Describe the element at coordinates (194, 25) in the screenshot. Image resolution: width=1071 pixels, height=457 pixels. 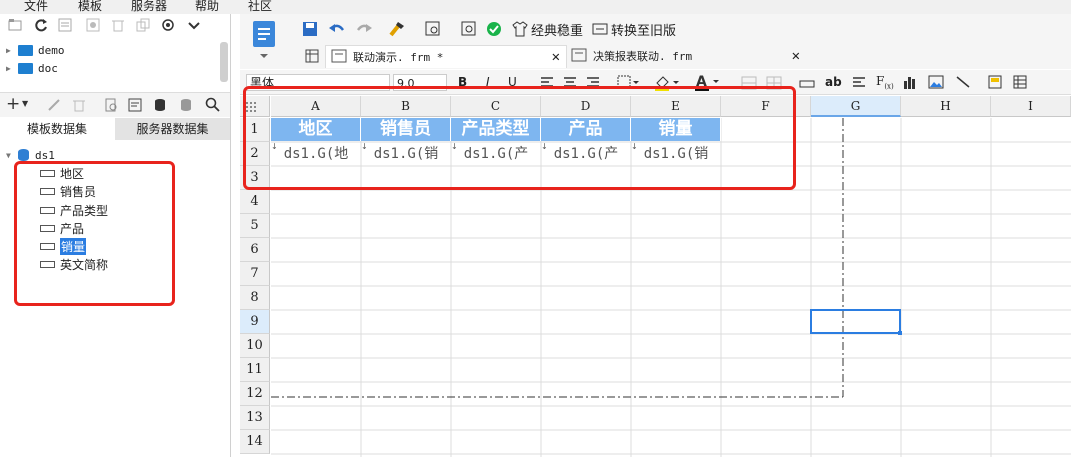
I see `collapse-icon` at that location.